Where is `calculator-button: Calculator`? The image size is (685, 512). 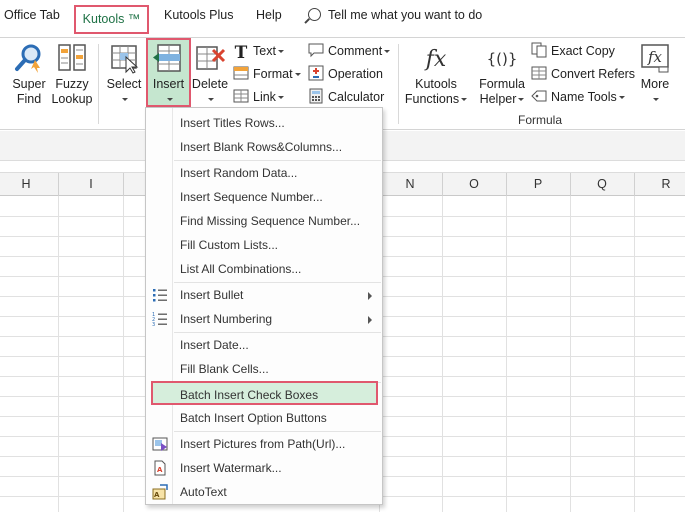 calculator-button: Calculator is located at coordinates (346, 97).